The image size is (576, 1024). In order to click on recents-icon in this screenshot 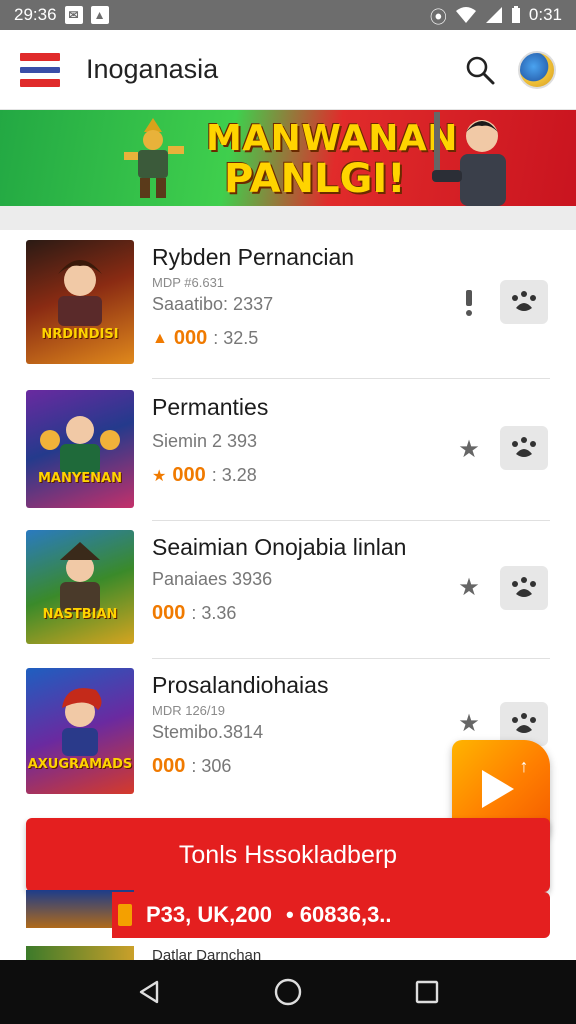, I will do `click(427, 992)`.